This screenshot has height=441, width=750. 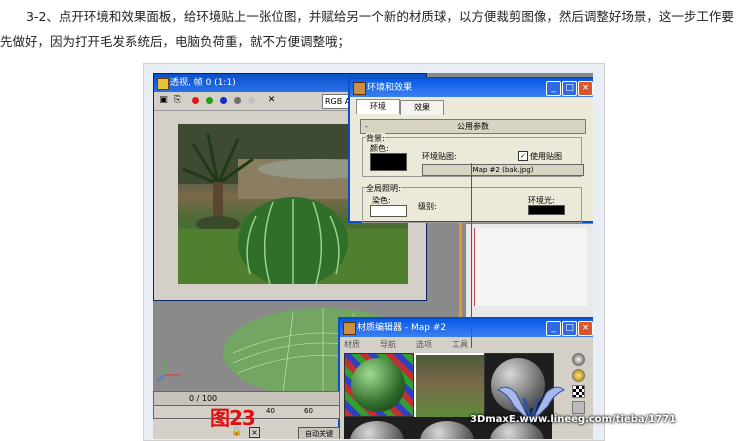 What do you see at coordinates (251, 100) in the screenshot?
I see `mono-icon` at bounding box center [251, 100].